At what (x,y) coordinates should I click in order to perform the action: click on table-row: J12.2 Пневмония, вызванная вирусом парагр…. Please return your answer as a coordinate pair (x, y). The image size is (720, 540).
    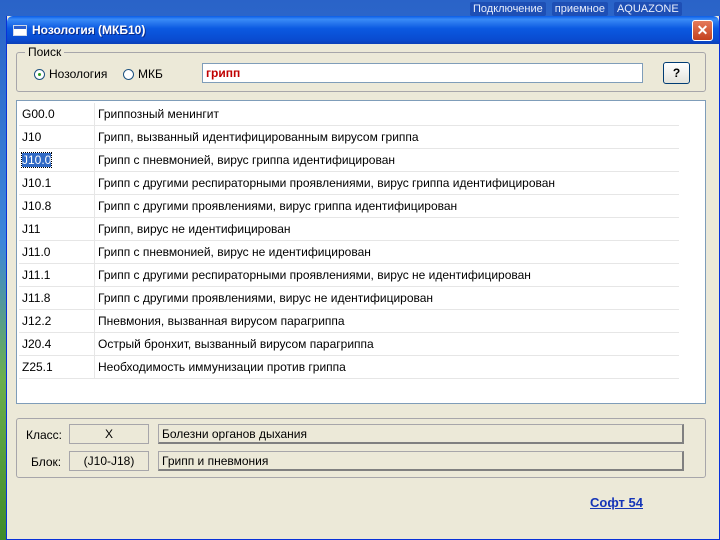
    Looking at the image, I should click on (349, 321).